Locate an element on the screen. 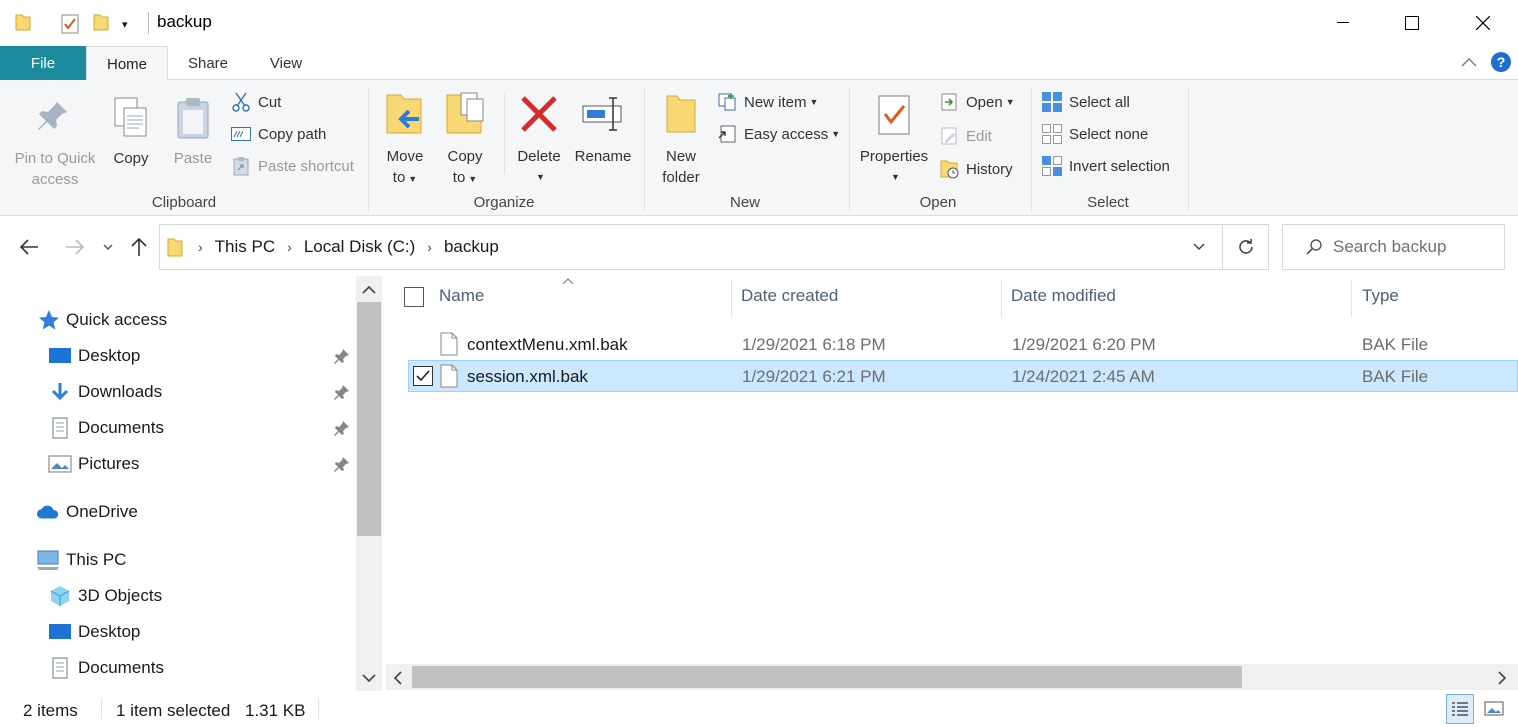 This screenshot has width=1518, height=727. search-box: Search backup is located at coordinates (1393, 247).